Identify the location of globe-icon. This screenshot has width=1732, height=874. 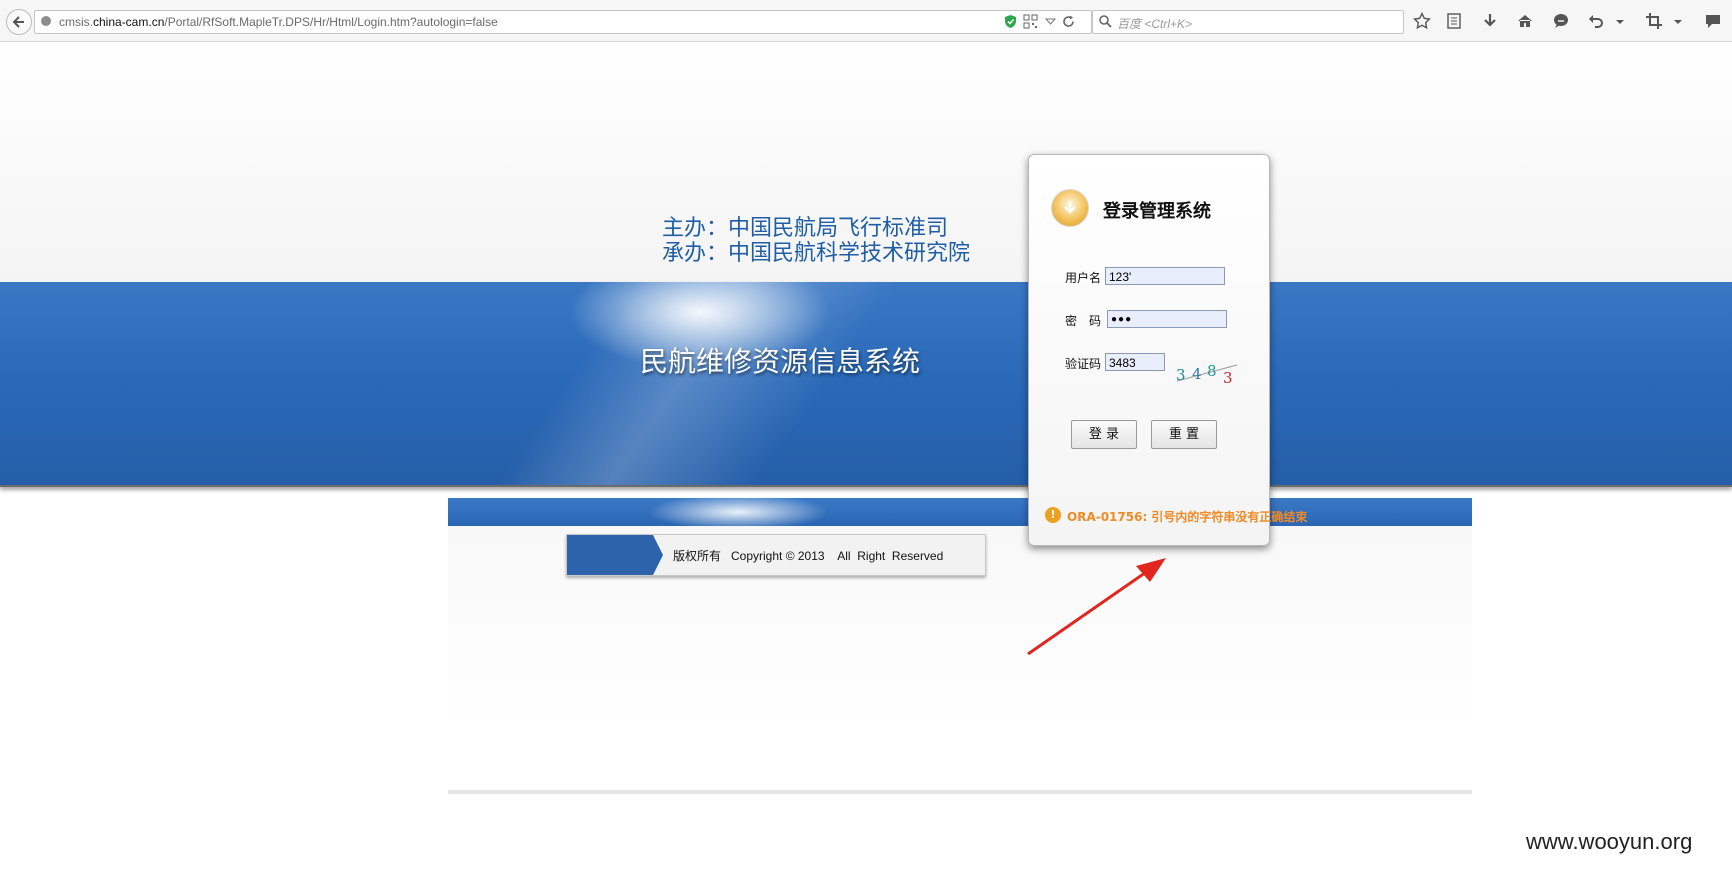
(46, 21).